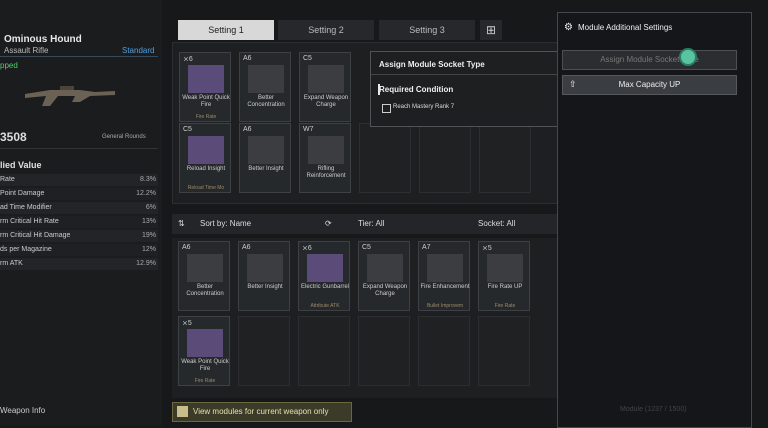 Image resolution: width=768 pixels, height=428 pixels. I want to click on tab-setting-3: Setting 3, so click(427, 30).